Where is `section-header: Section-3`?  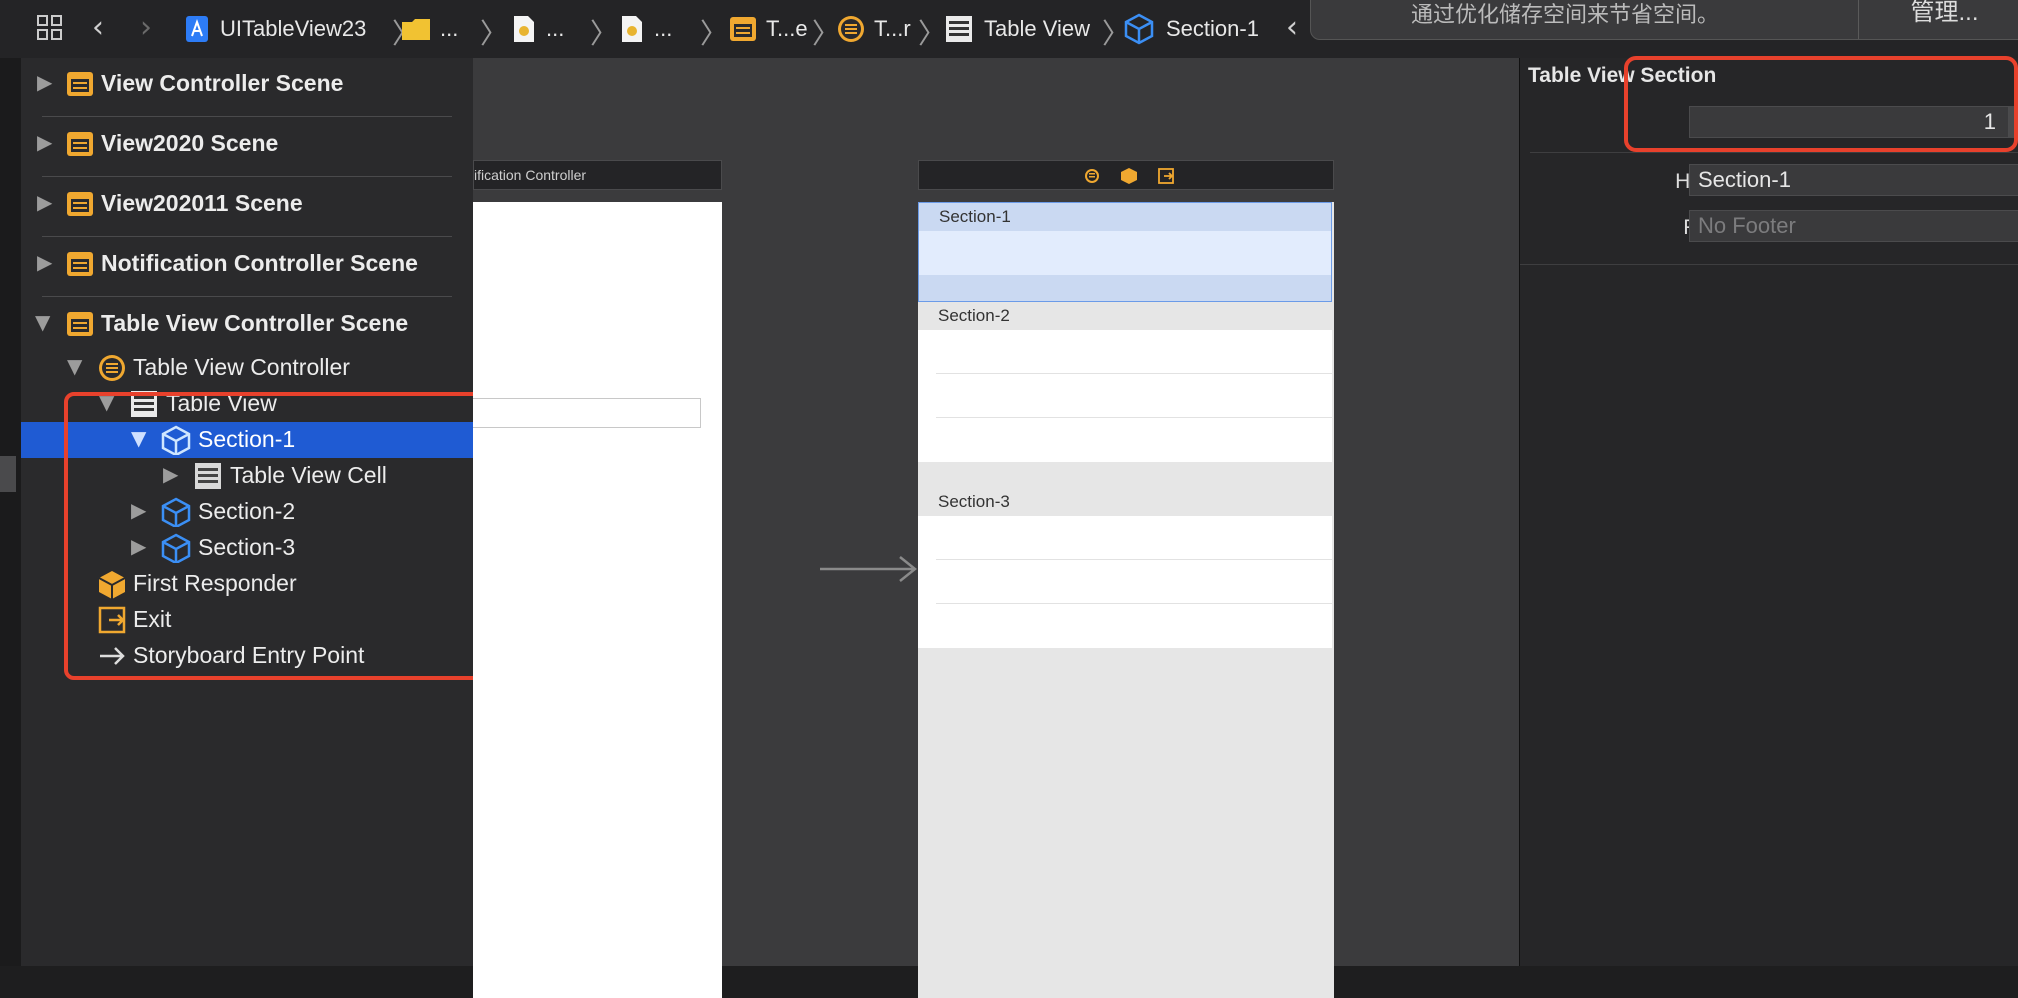 section-header: Section-3 is located at coordinates (1125, 502).